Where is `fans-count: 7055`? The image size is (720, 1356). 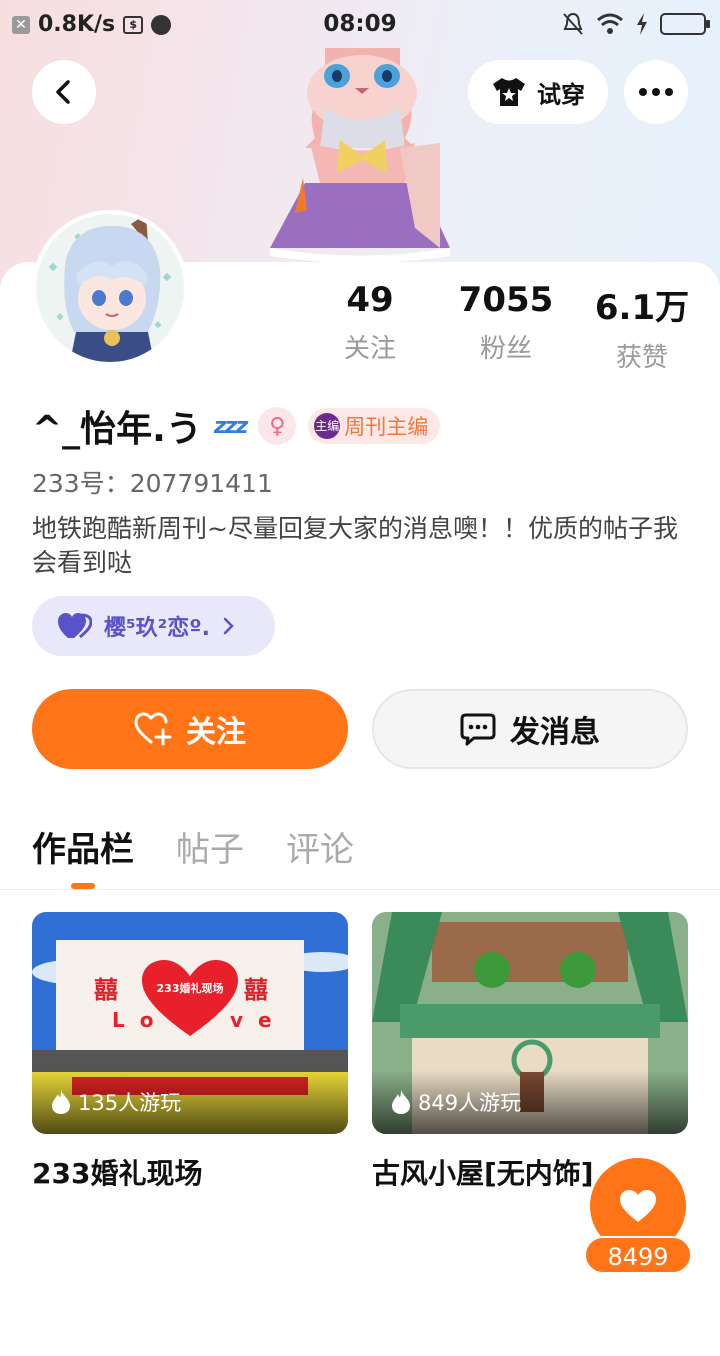 fans-count: 7055 is located at coordinates (506, 300).